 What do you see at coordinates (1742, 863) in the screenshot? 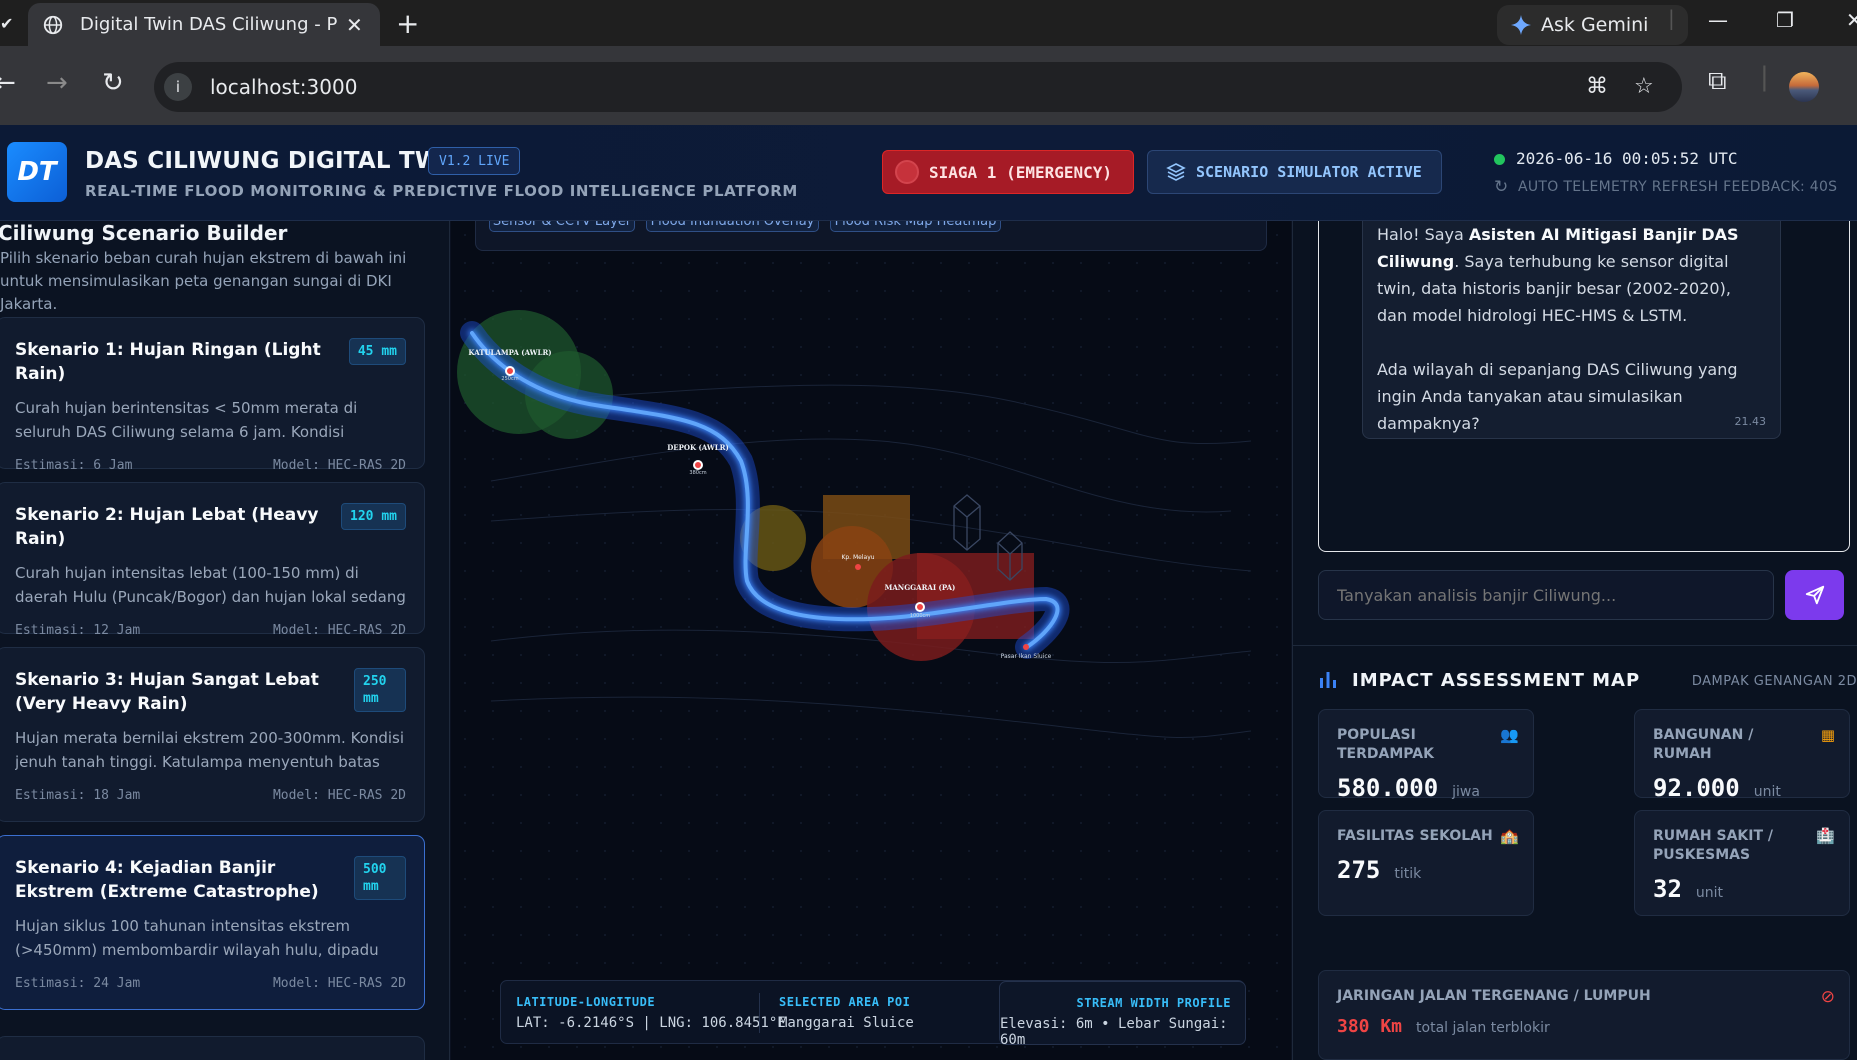
I see `stat-card-hospitals: RUMAH SAKIT / PUSKESMAS 🏥 32 unit` at bounding box center [1742, 863].